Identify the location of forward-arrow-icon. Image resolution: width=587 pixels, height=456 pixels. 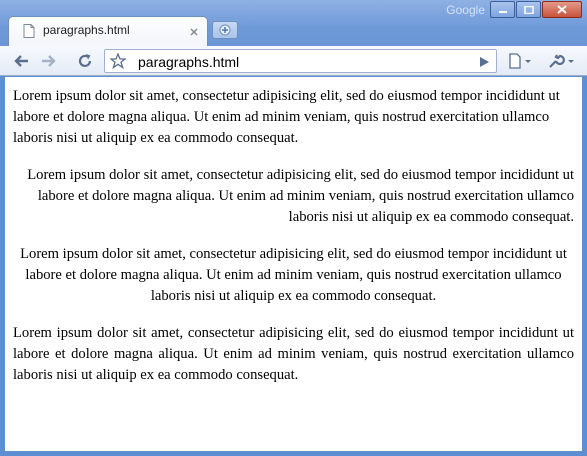
(49, 61).